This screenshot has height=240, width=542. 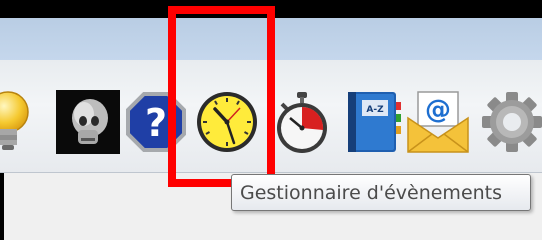 I want to click on help-label: ?, so click(x=156, y=123).